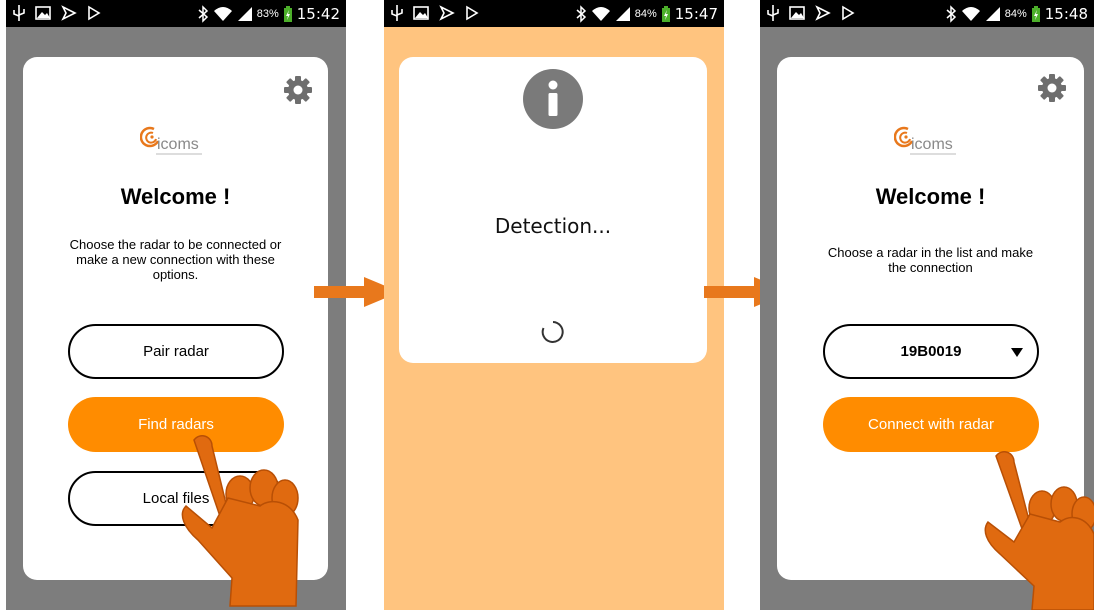 This screenshot has height=610, width=1094. I want to click on pair-radar-button: Pair radar, so click(176, 351).